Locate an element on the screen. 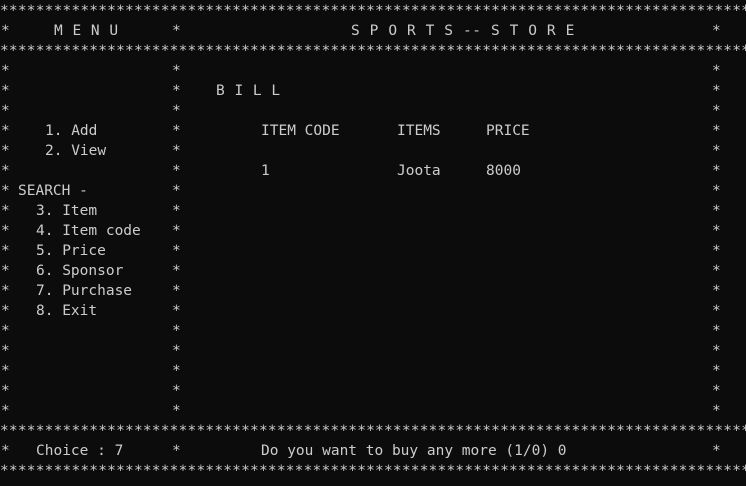 This screenshot has width=746, height=486. search-heading: SEARCH - is located at coordinates (53, 191).